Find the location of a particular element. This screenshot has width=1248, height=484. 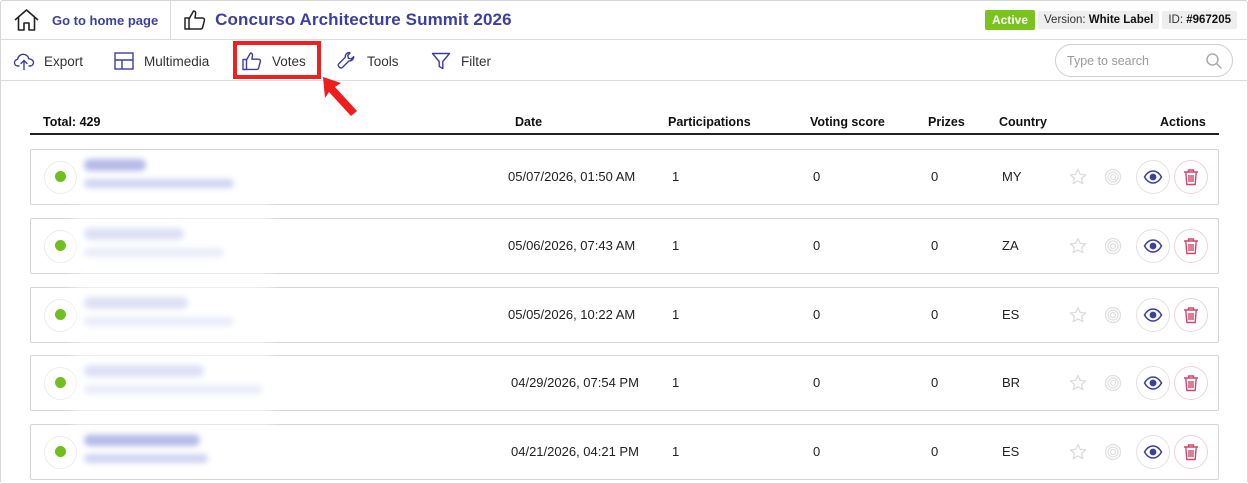

row-date: 04/29/2026, 07:54 PM is located at coordinates (575, 382).